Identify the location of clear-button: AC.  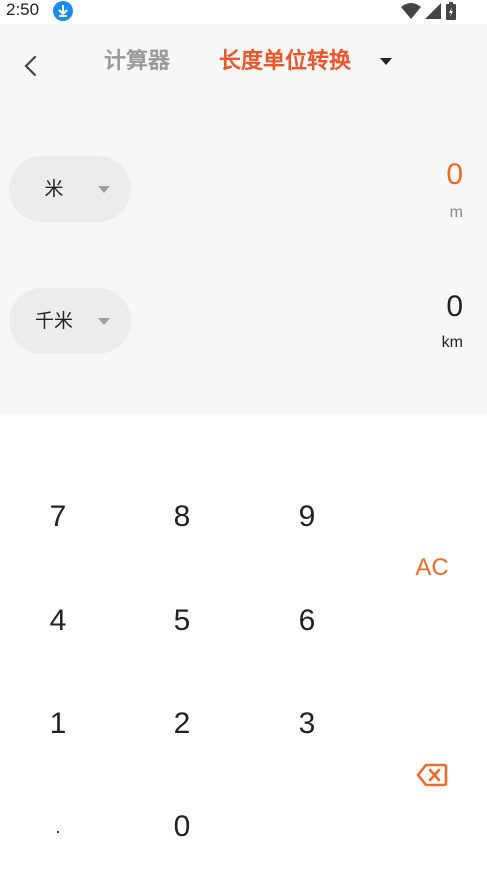
(432, 568).